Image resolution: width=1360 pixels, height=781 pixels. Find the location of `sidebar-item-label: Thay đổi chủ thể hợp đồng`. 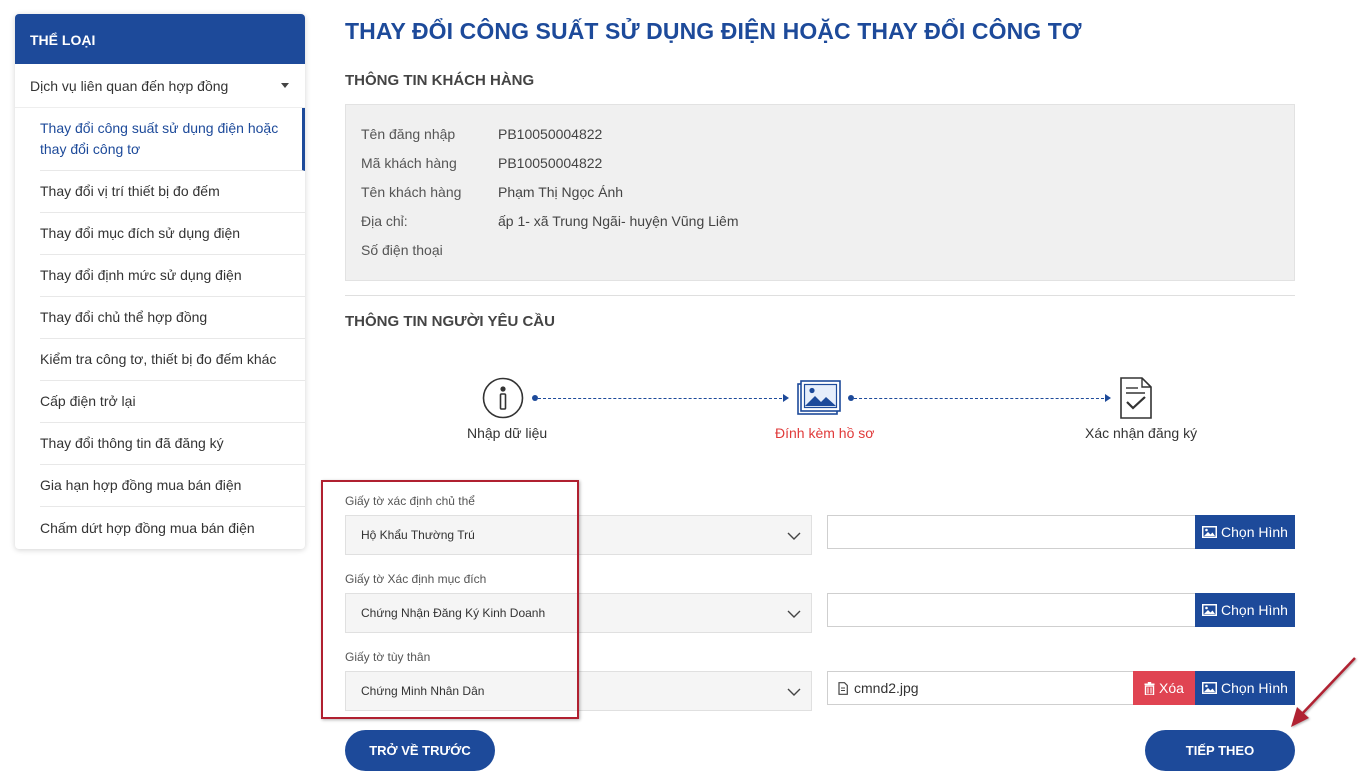

sidebar-item-label: Thay đổi chủ thể hợp đồng is located at coordinates (124, 317).